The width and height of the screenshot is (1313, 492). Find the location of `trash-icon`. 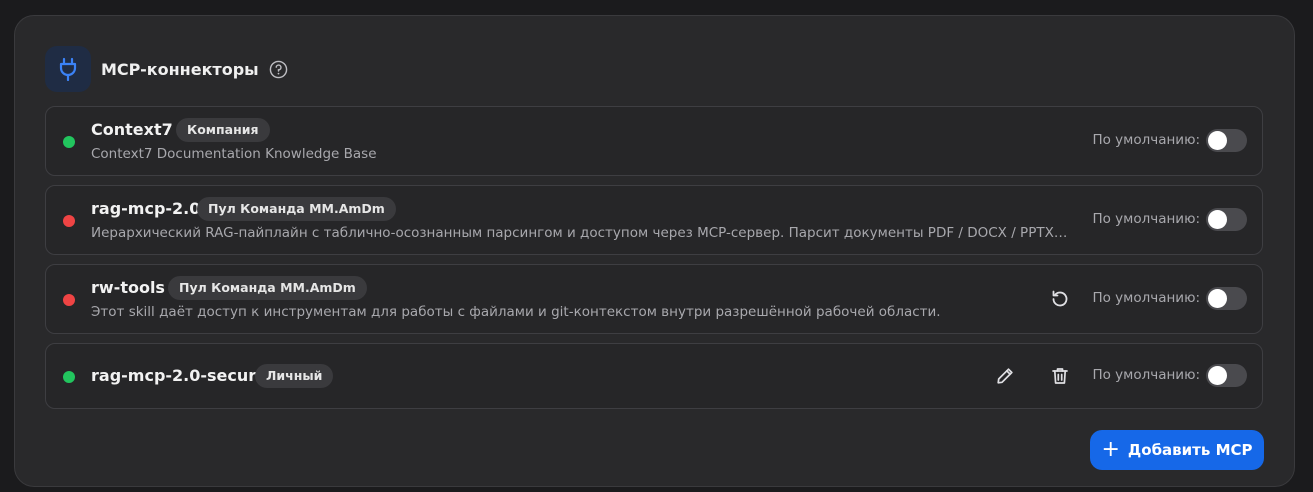

trash-icon is located at coordinates (1060, 376).